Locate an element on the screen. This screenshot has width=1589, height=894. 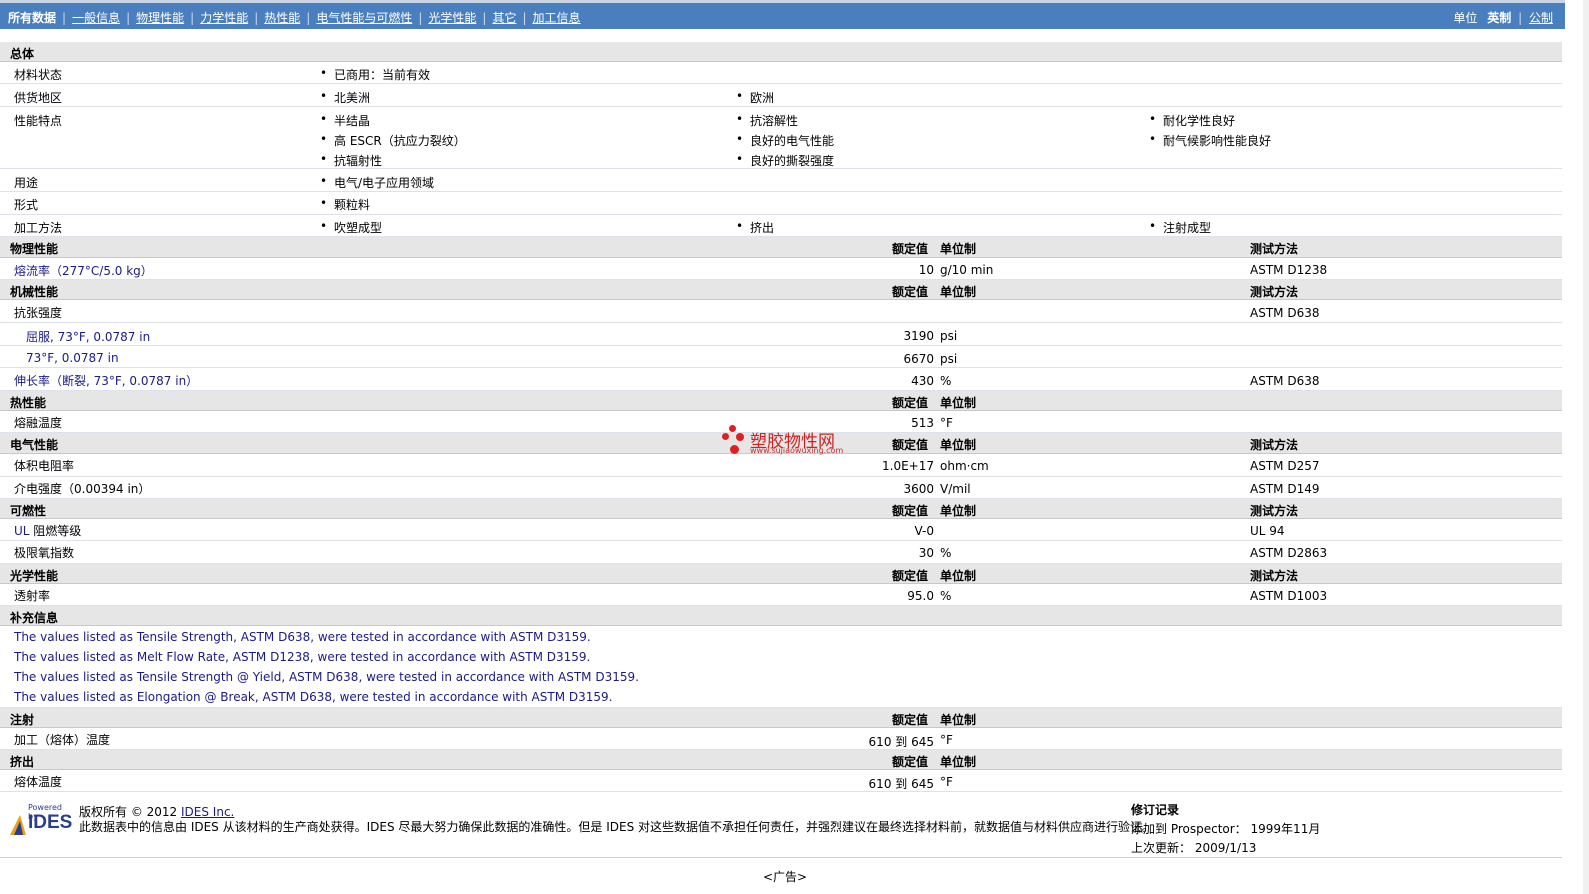
ul-prefix: UL is located at coordinates (22, 531).